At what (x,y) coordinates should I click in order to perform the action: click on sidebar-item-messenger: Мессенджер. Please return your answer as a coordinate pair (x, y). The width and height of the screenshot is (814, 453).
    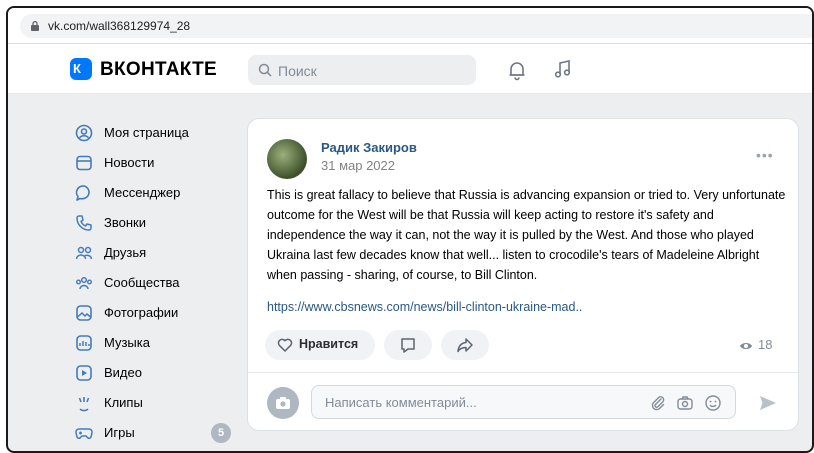
    Looking at the image, I should click on (156, 195).